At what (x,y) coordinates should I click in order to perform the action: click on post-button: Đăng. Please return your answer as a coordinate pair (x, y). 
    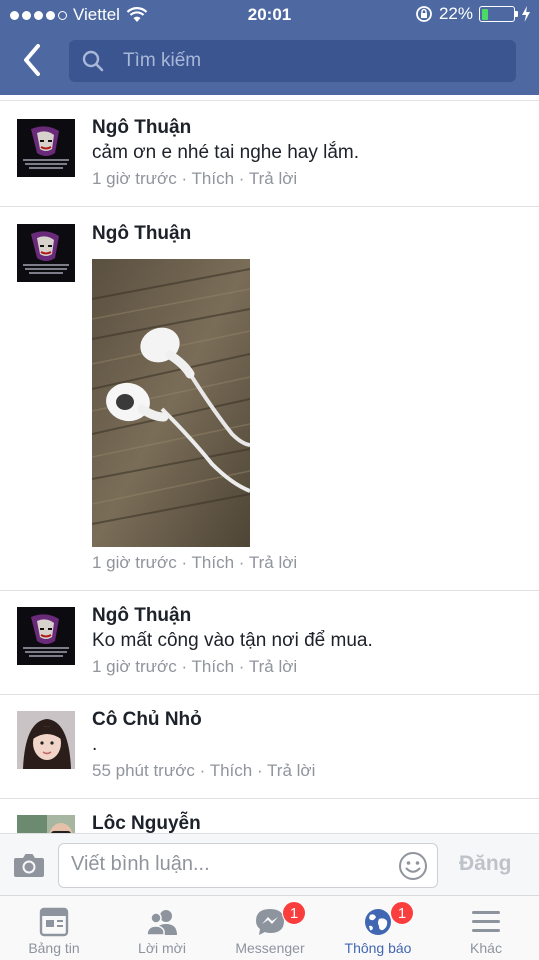
    Looking at the image, I should click on (485, 864).